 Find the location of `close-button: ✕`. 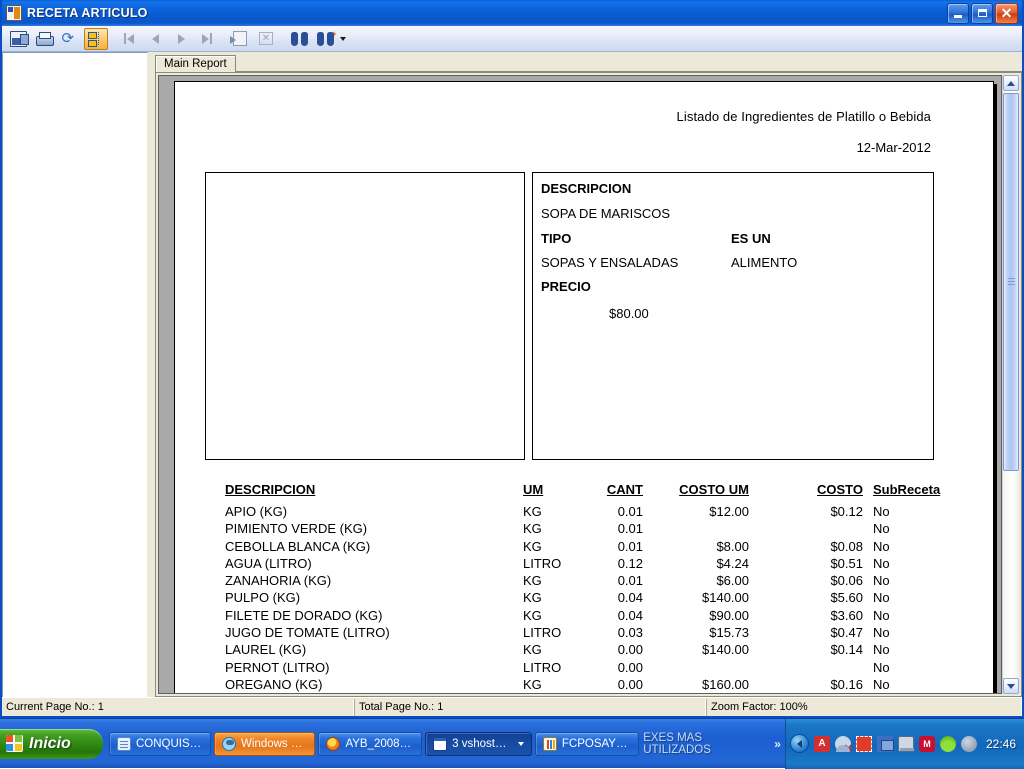

close-button: ✕ is located at coordinates (1006, 13).